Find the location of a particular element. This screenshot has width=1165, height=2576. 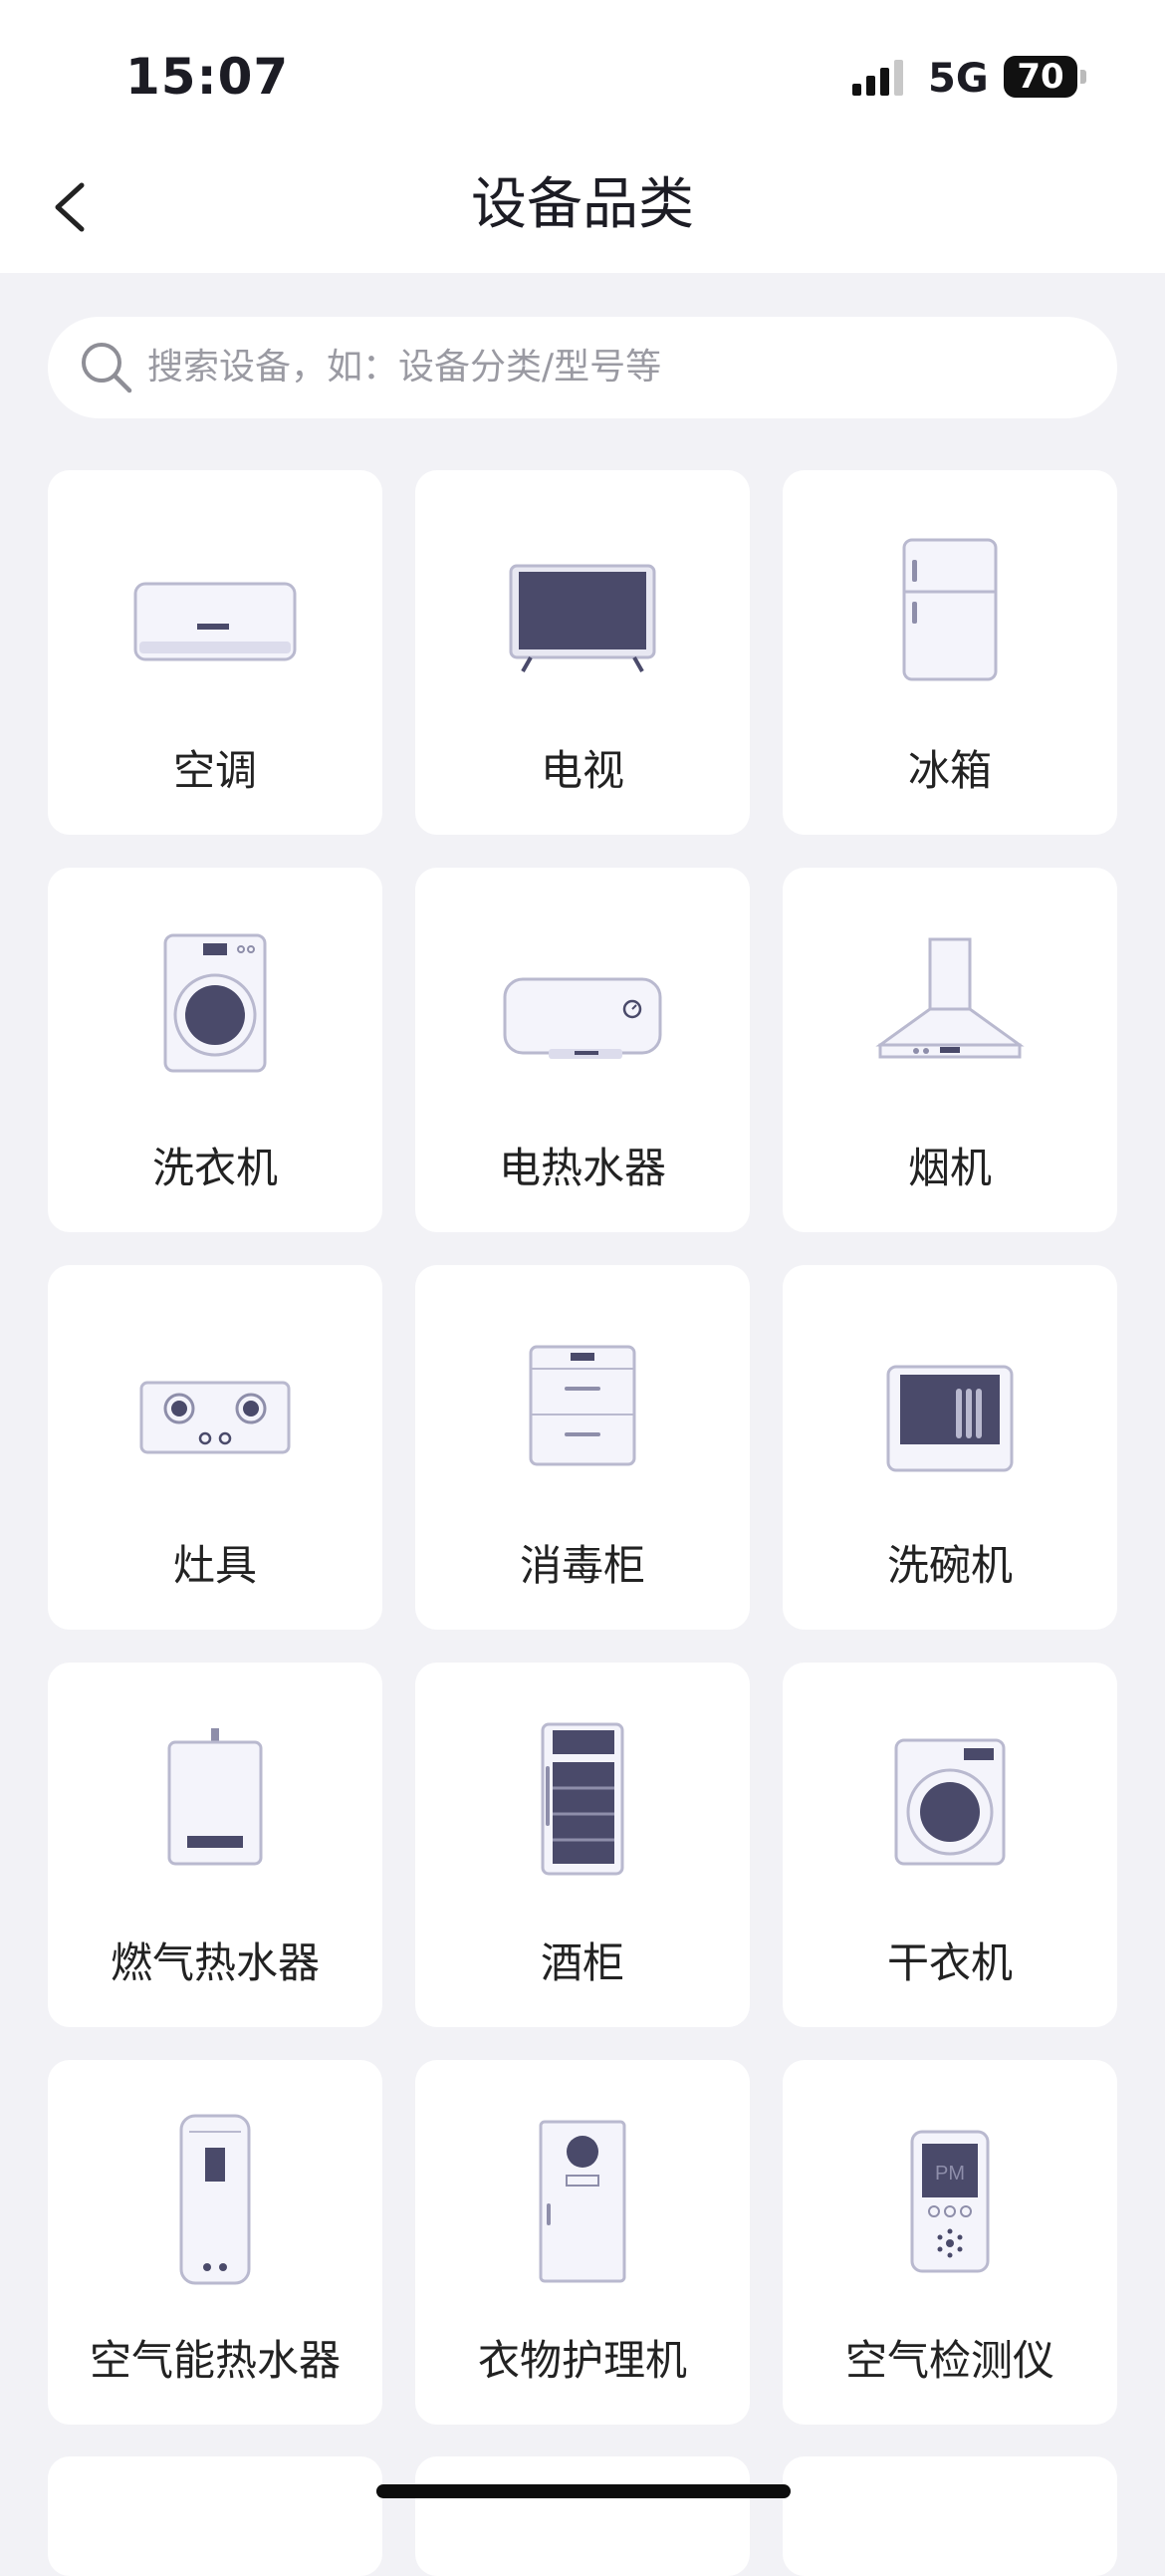

tv-icon is located at coordinates (582, 618).